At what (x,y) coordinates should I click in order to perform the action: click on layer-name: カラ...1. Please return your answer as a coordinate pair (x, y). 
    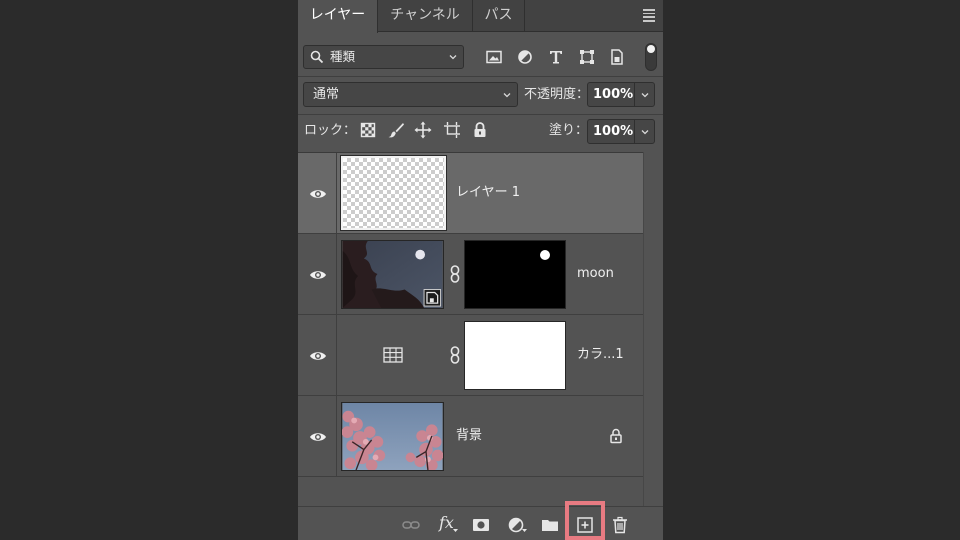
    Looking at the image, I should click on (600, 355).